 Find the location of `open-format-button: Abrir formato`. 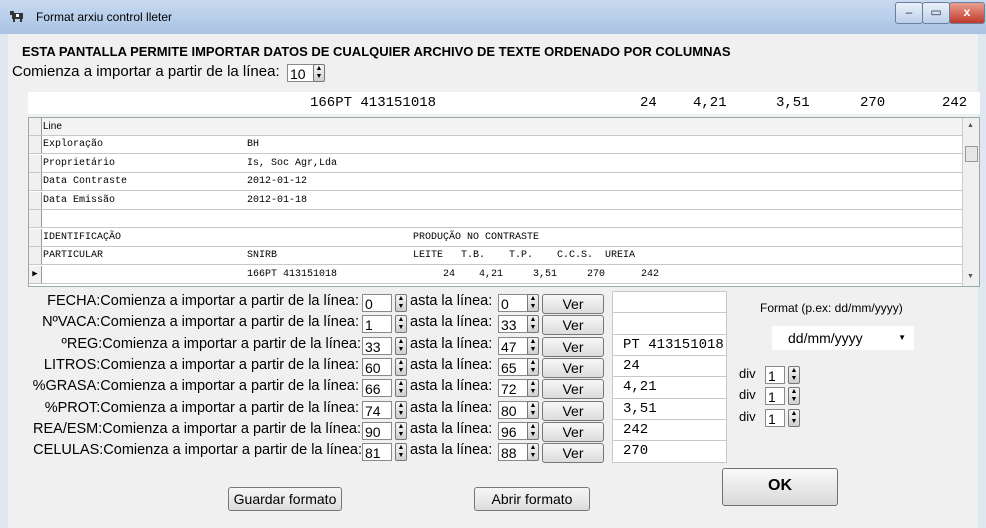

open-format-button: Abrir formato is located at coordinates (532, 499).